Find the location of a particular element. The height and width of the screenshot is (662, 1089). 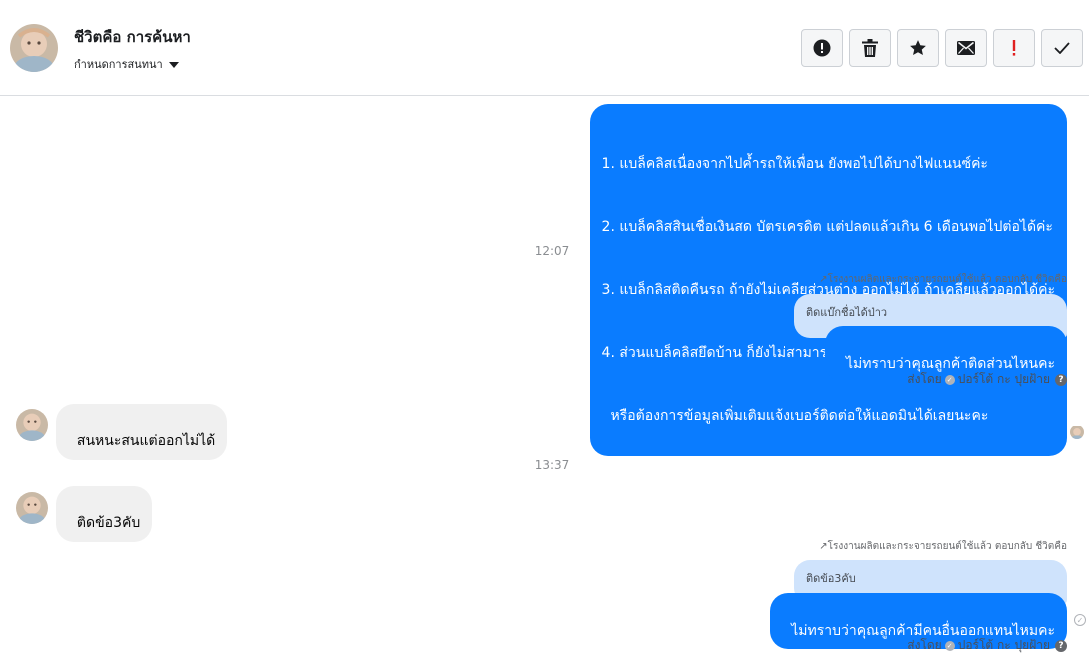

trash-icon is located at coordinates (870, 48).